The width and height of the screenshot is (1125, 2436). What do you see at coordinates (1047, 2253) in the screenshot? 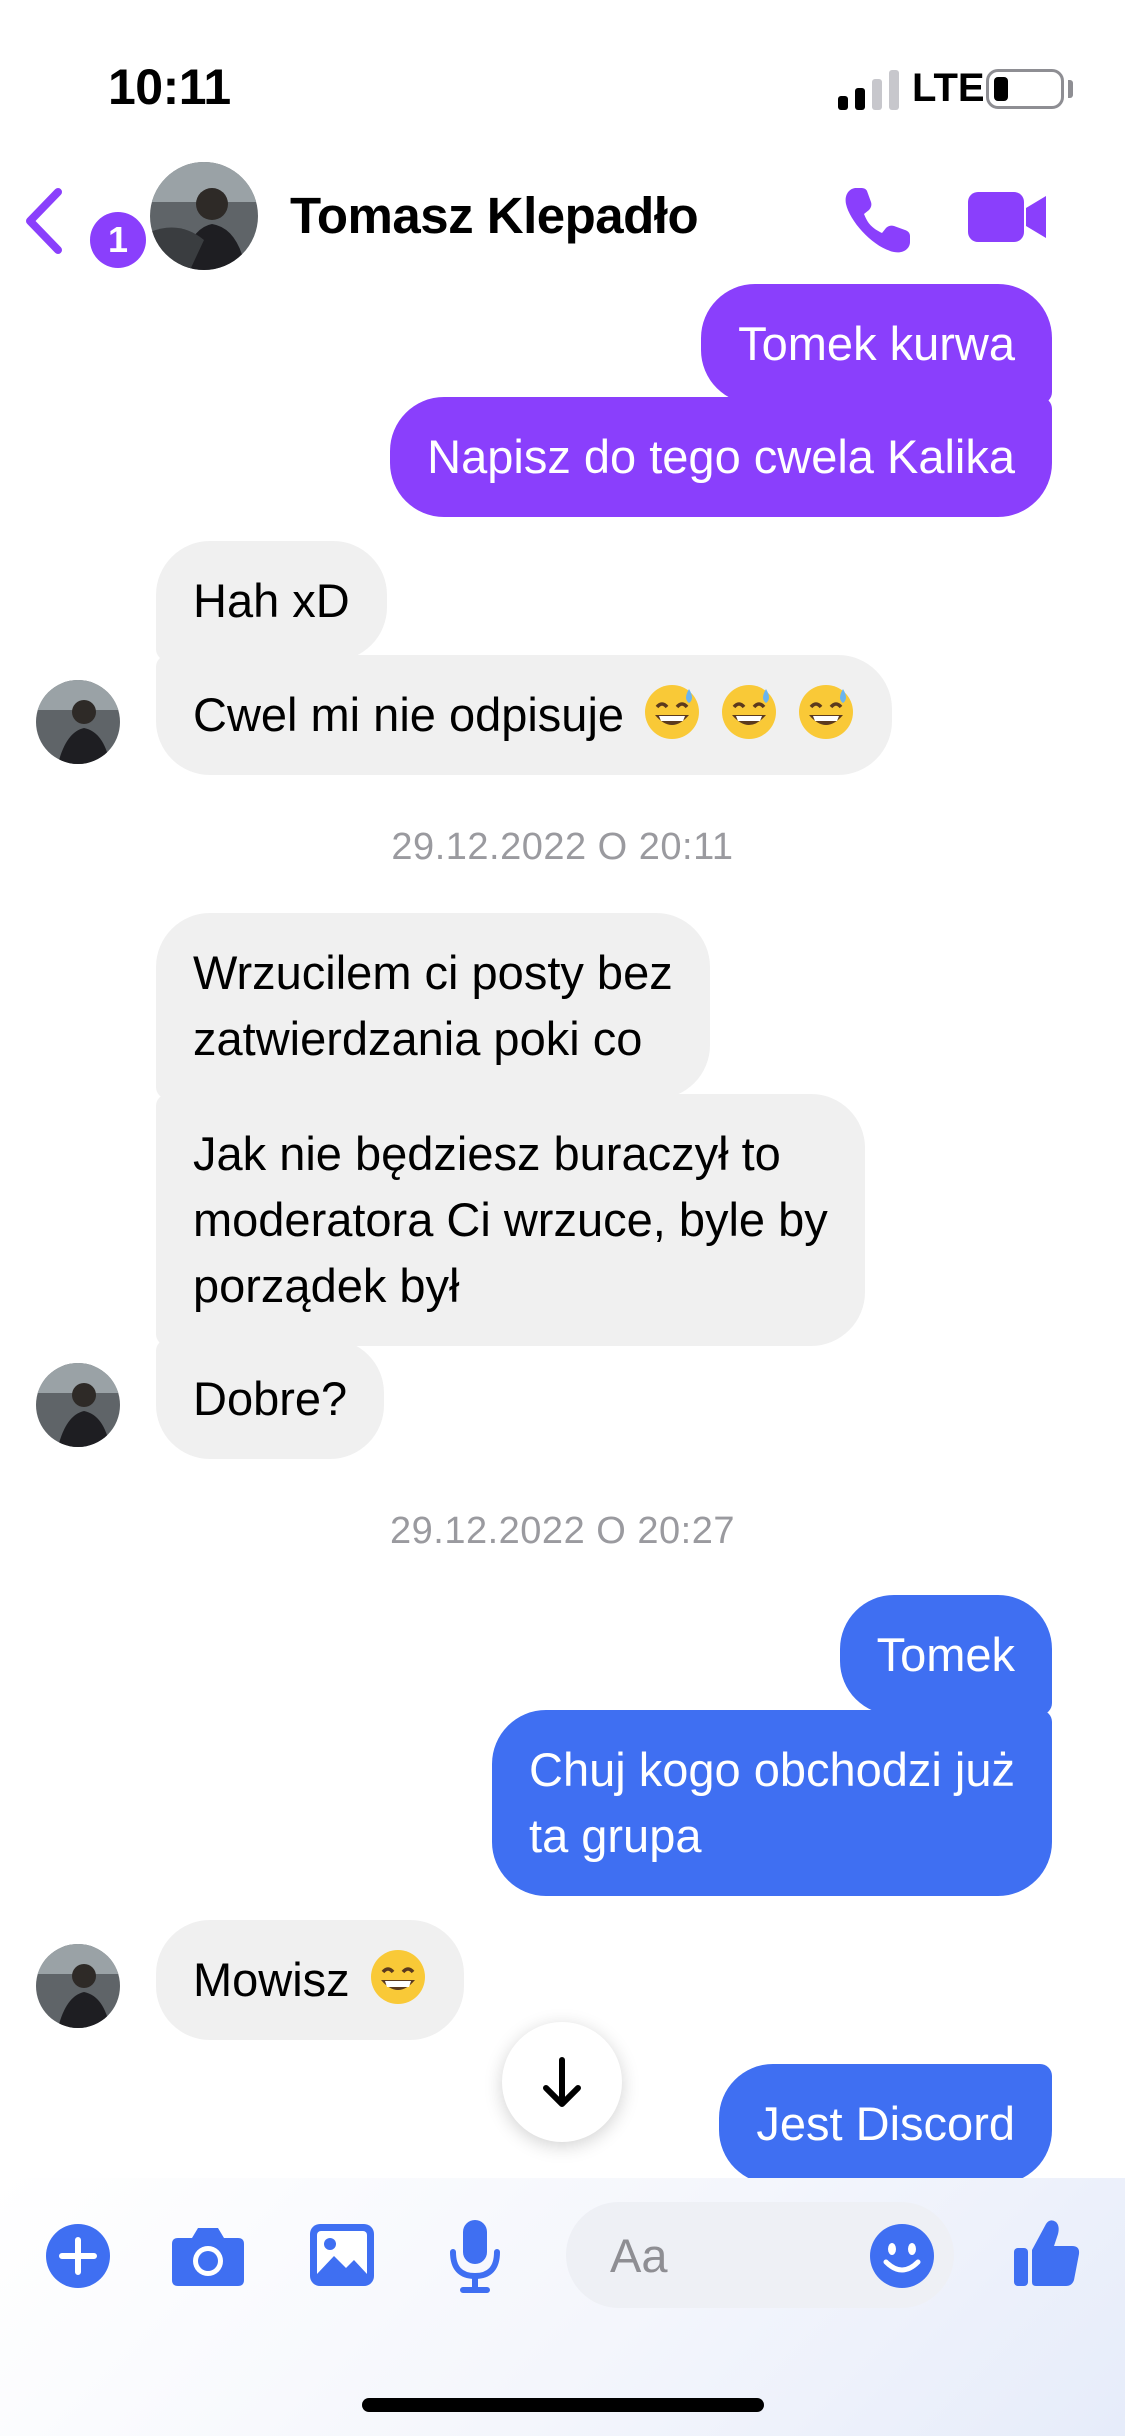
I see `thumbs-up-icon` at bounding box center [1047, 2253].